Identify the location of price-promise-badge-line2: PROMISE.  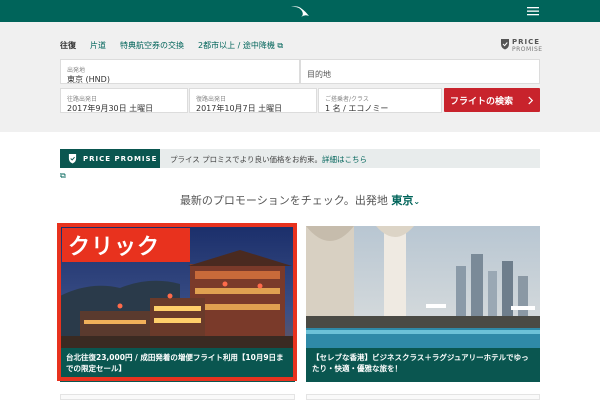
(527, 49).